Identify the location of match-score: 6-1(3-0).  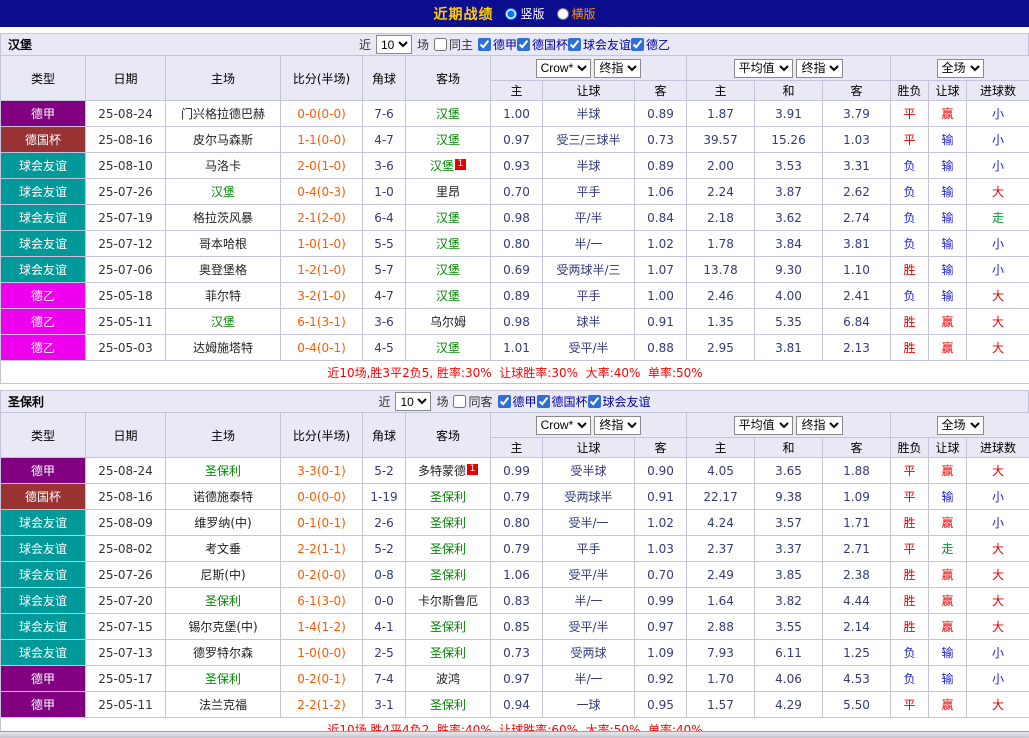
(321, 600).